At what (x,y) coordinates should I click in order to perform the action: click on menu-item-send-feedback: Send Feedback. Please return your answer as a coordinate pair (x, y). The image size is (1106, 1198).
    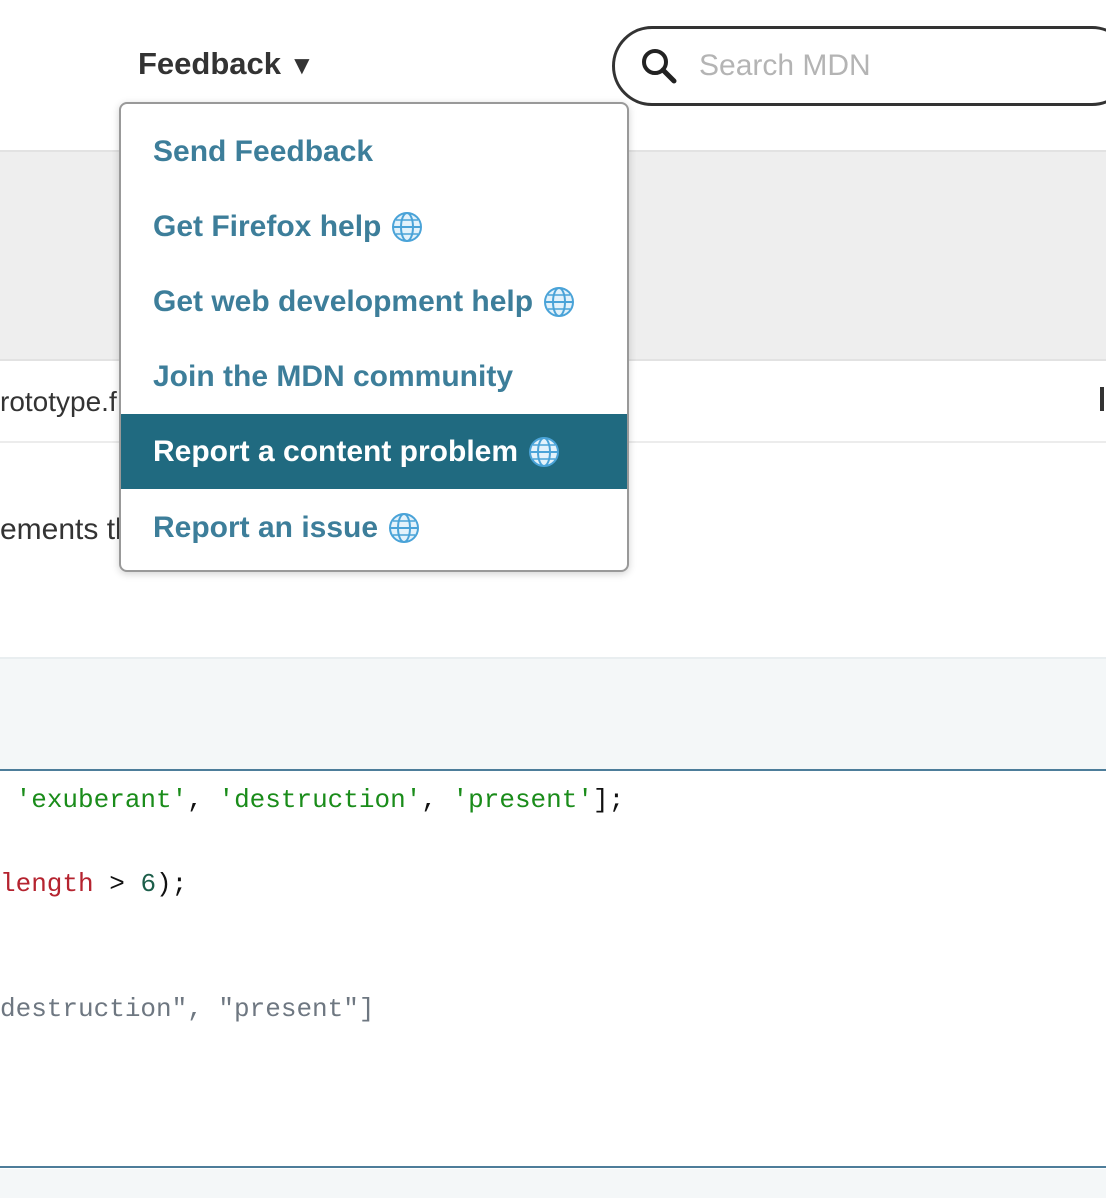
    Looking at the image, I should click on (374, 151).